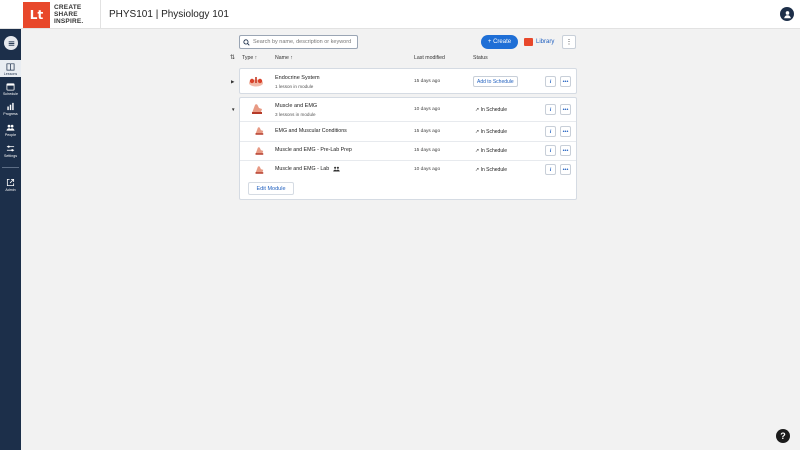  I want to click on search-icon, so click(246, 42).